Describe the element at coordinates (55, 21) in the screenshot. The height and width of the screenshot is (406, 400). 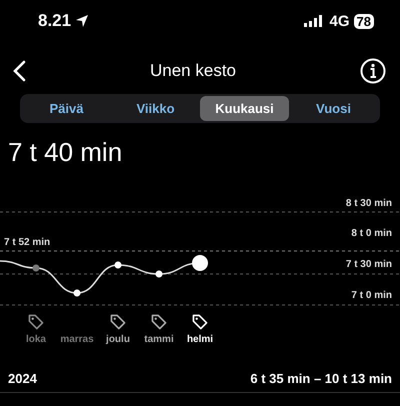
I see `status-time: 8.21` at that location.